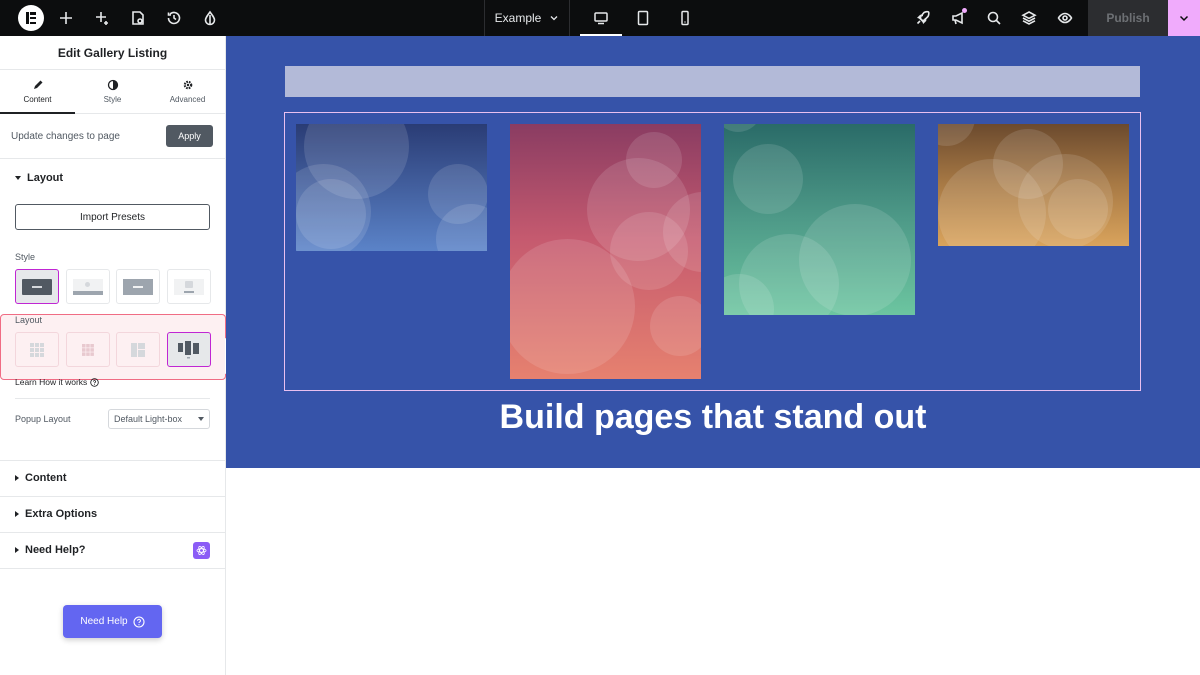 This screenshot has width=1200, height=675. Describe the element at coordinates (55, 550) in the screenshot. I see `section-need-help-title: Need Help?` at that location.